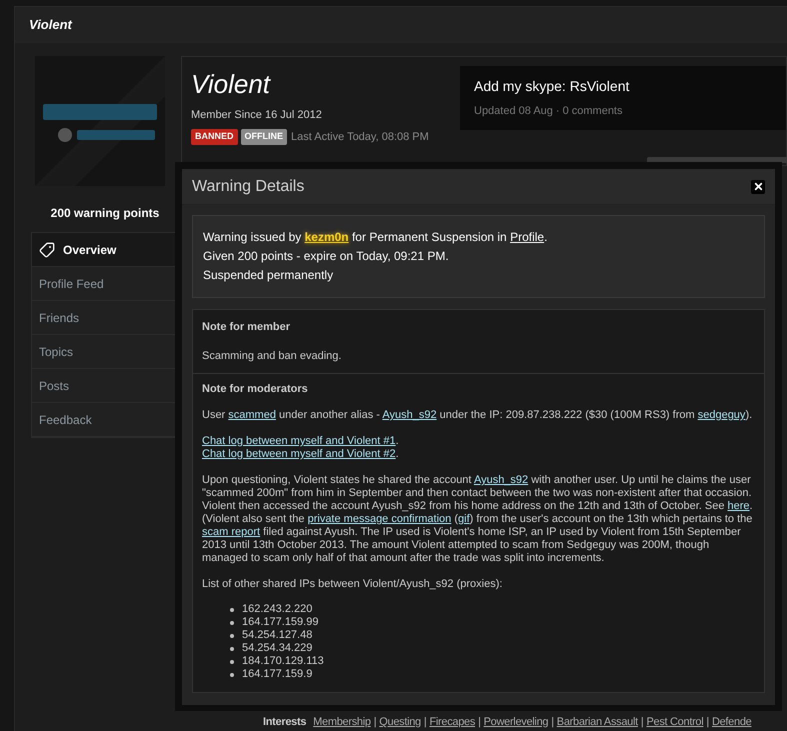 This screenshot has width=787, height=731. Describe the element at coordinates (597, 722) in the screenshot. I see `interest-link: Barbarian Assault` at that location.